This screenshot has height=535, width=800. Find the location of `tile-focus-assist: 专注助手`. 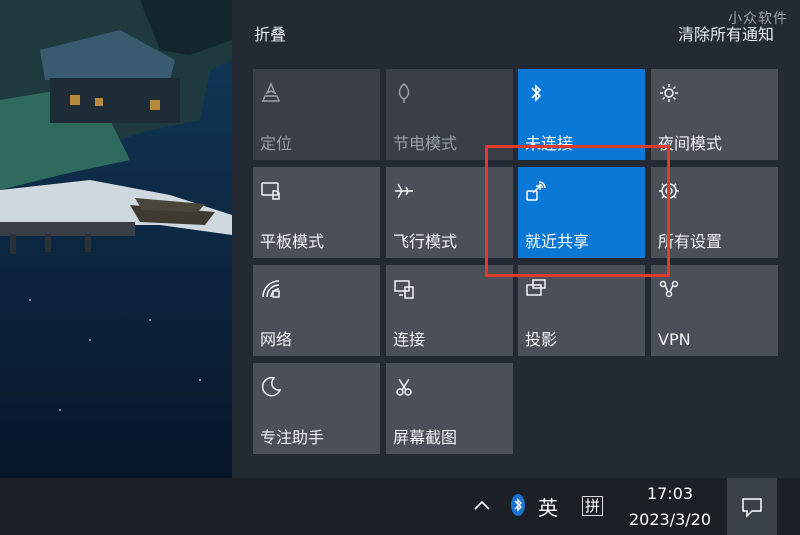

tile-focus-assist: 专注助手 is located at coordinates (316, 408).